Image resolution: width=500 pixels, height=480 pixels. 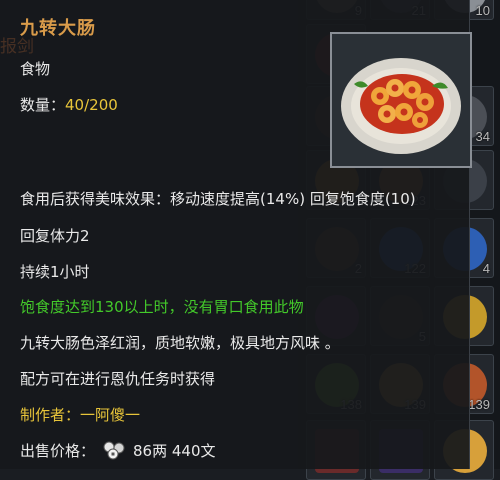 I want to click on quantity-label: 数量：, so click(x=43, y=105).